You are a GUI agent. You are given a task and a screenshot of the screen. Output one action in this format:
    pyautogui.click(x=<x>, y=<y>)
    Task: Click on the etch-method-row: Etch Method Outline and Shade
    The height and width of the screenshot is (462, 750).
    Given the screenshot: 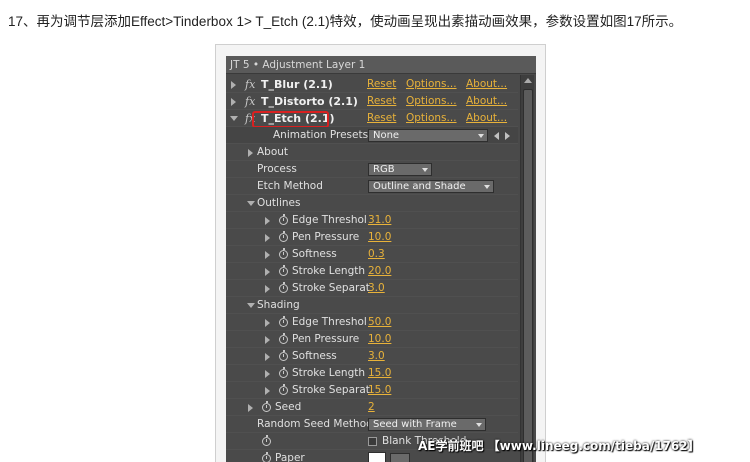 What is the action you would take?
    pyautogui.click(x=372, y=186)
    